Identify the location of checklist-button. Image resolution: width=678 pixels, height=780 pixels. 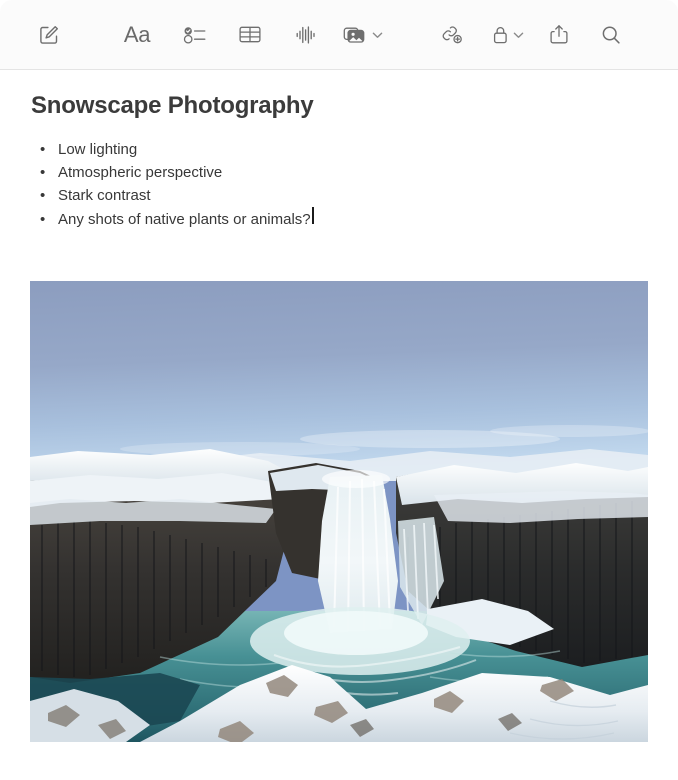
(195, 35).